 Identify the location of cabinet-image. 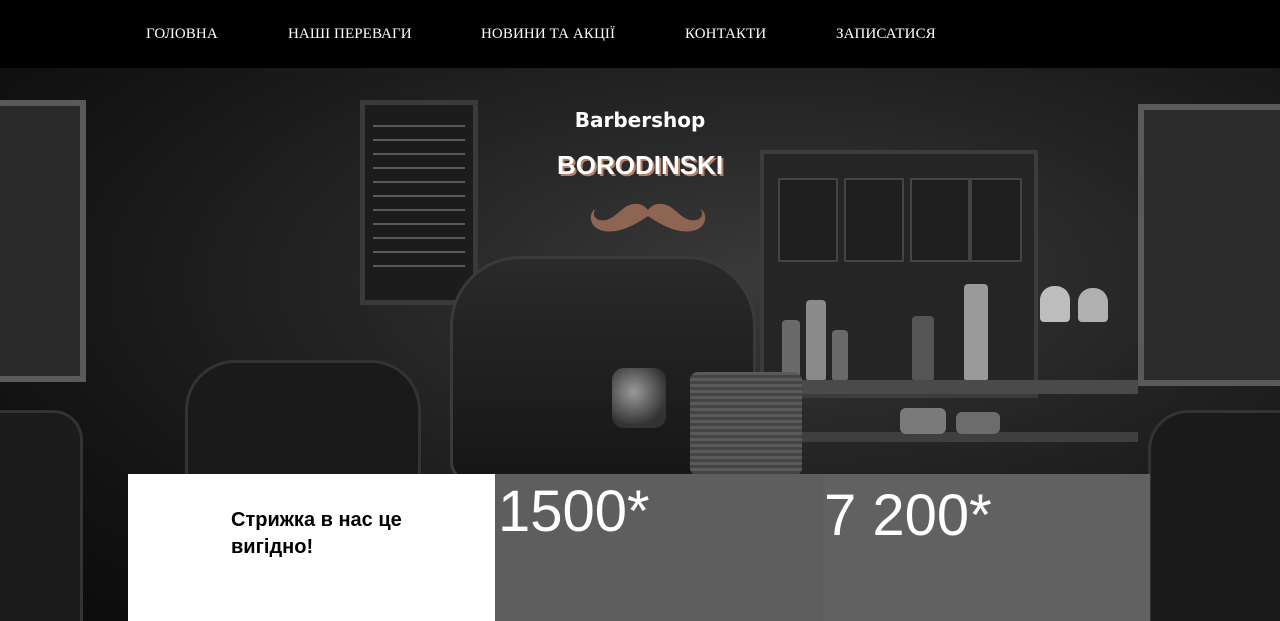
(899, 274).